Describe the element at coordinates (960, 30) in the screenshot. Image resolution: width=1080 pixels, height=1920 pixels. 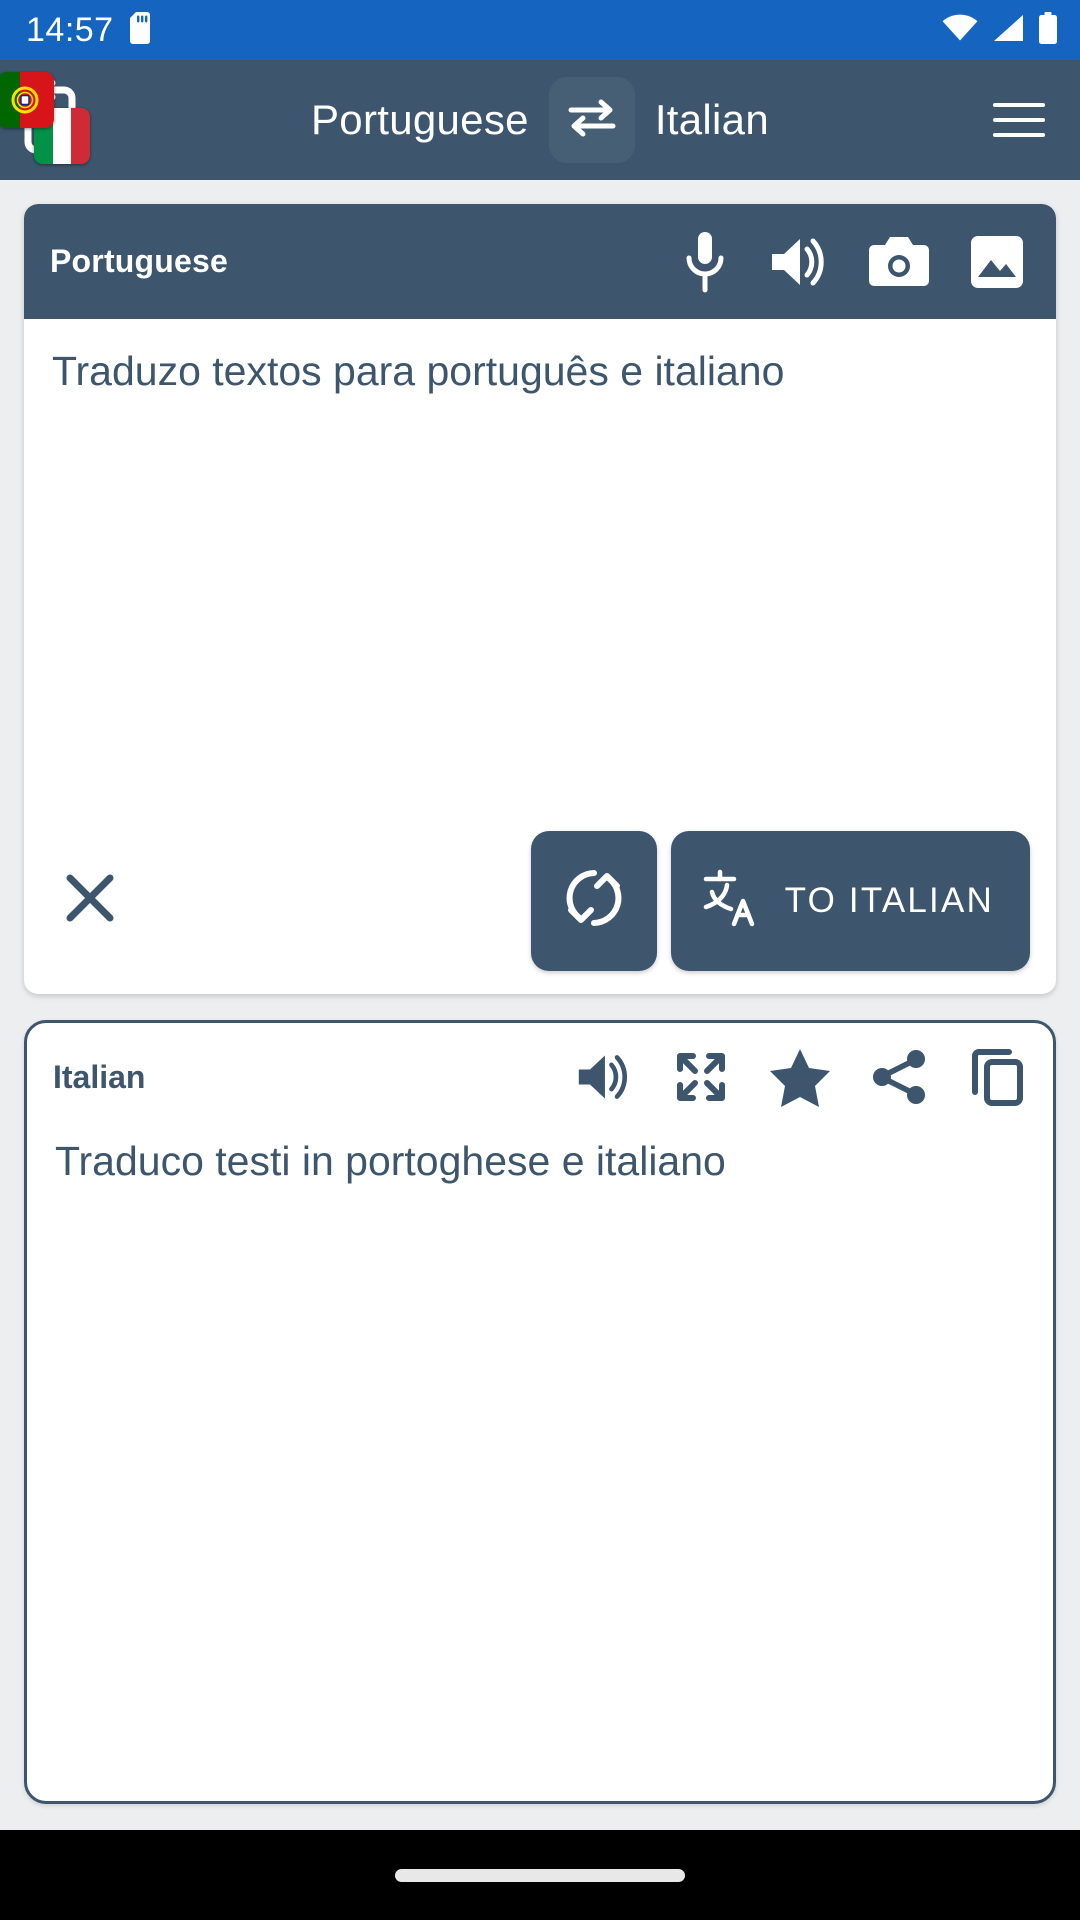
I see `wifi-icon` at that location.